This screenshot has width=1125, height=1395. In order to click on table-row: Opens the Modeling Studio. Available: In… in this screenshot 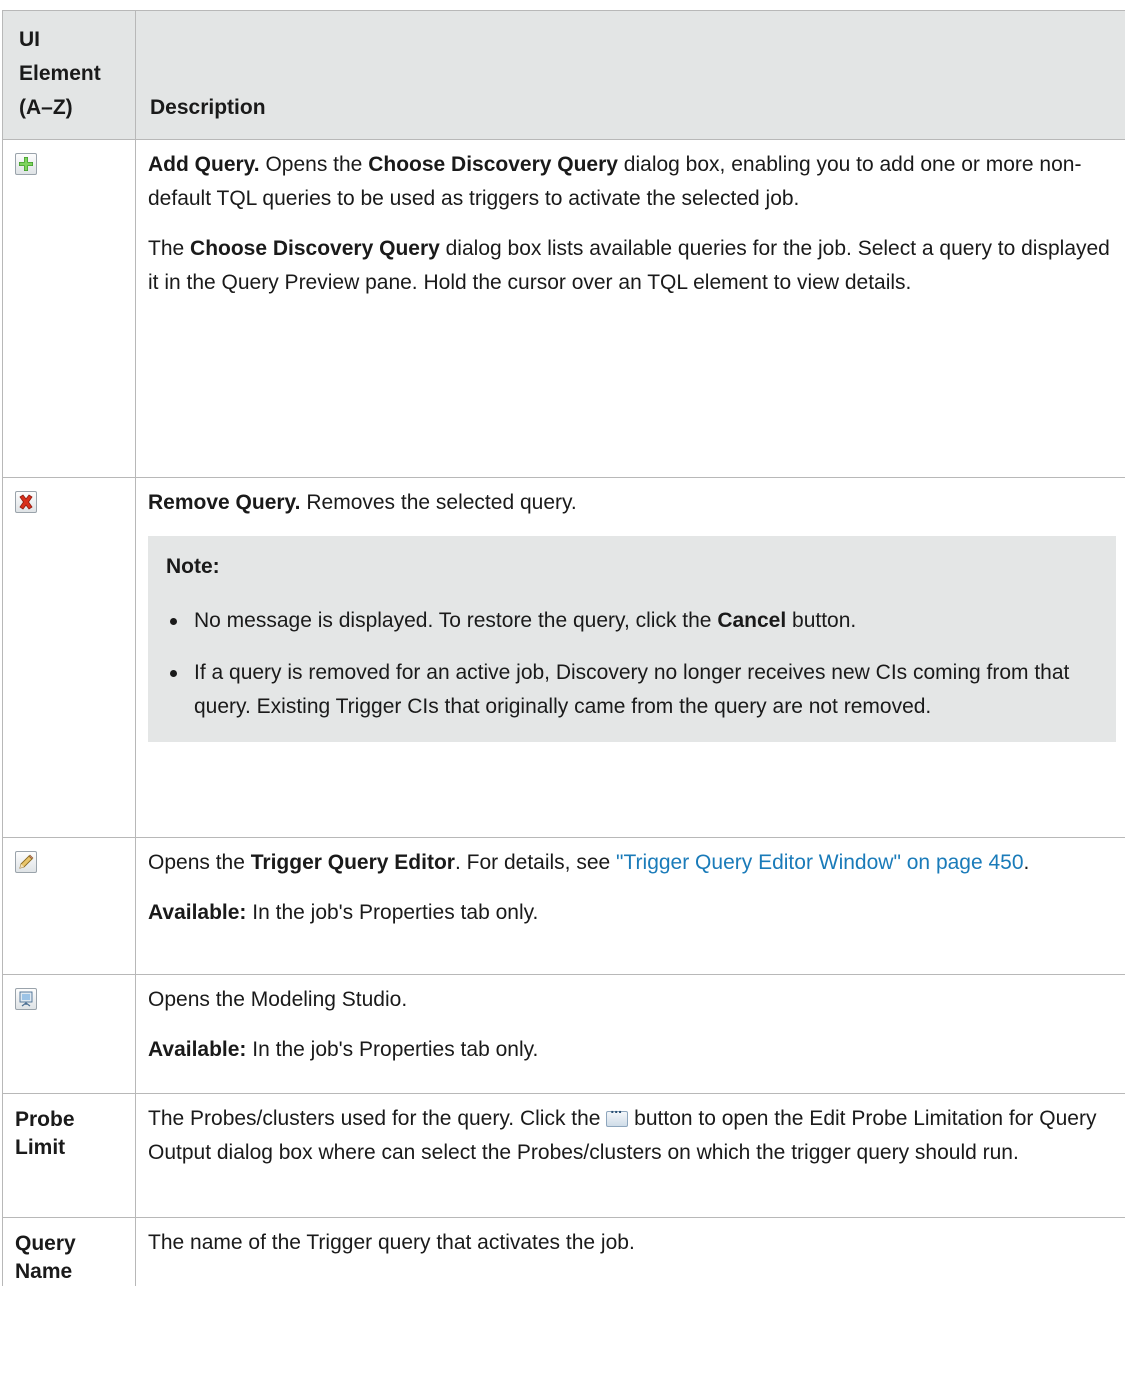, I will do `click(563, 1034)`.